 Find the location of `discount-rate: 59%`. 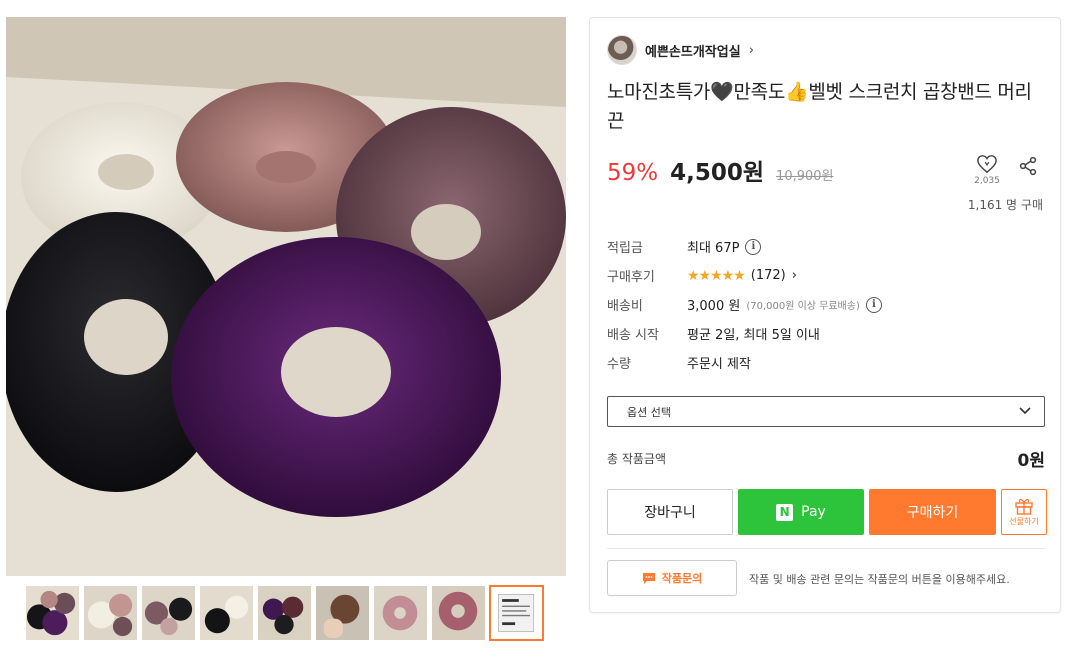

discount-rate: 59% is located at coordinates (633, 173).